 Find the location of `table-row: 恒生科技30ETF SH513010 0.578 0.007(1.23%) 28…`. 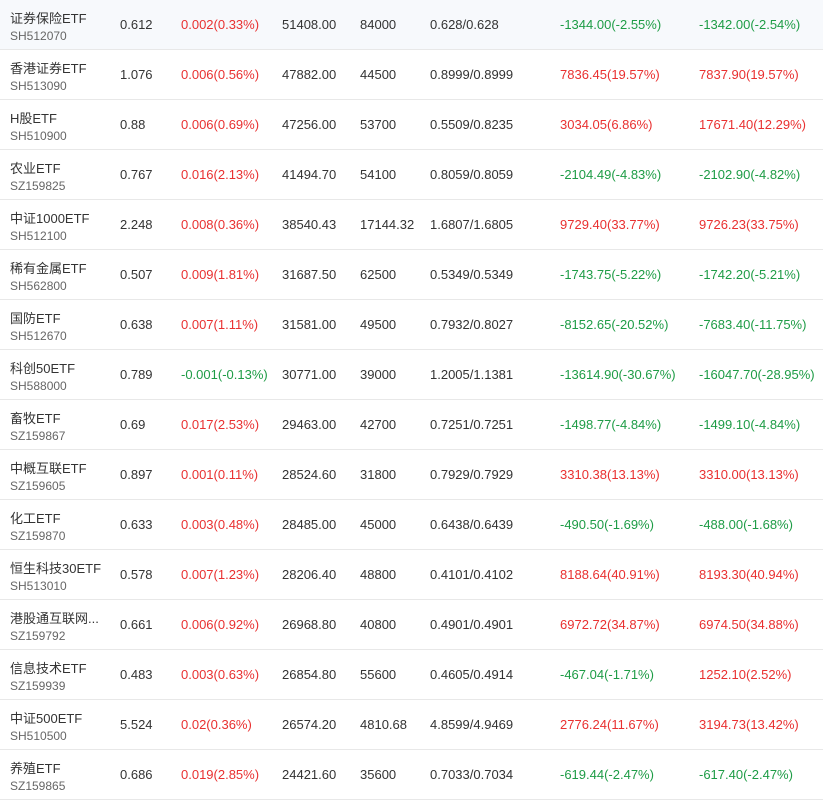

table-row: 恒生科技30ETF SH513010 0.578 0.007(1.23%) 28… is located at coordinates (411, 575).